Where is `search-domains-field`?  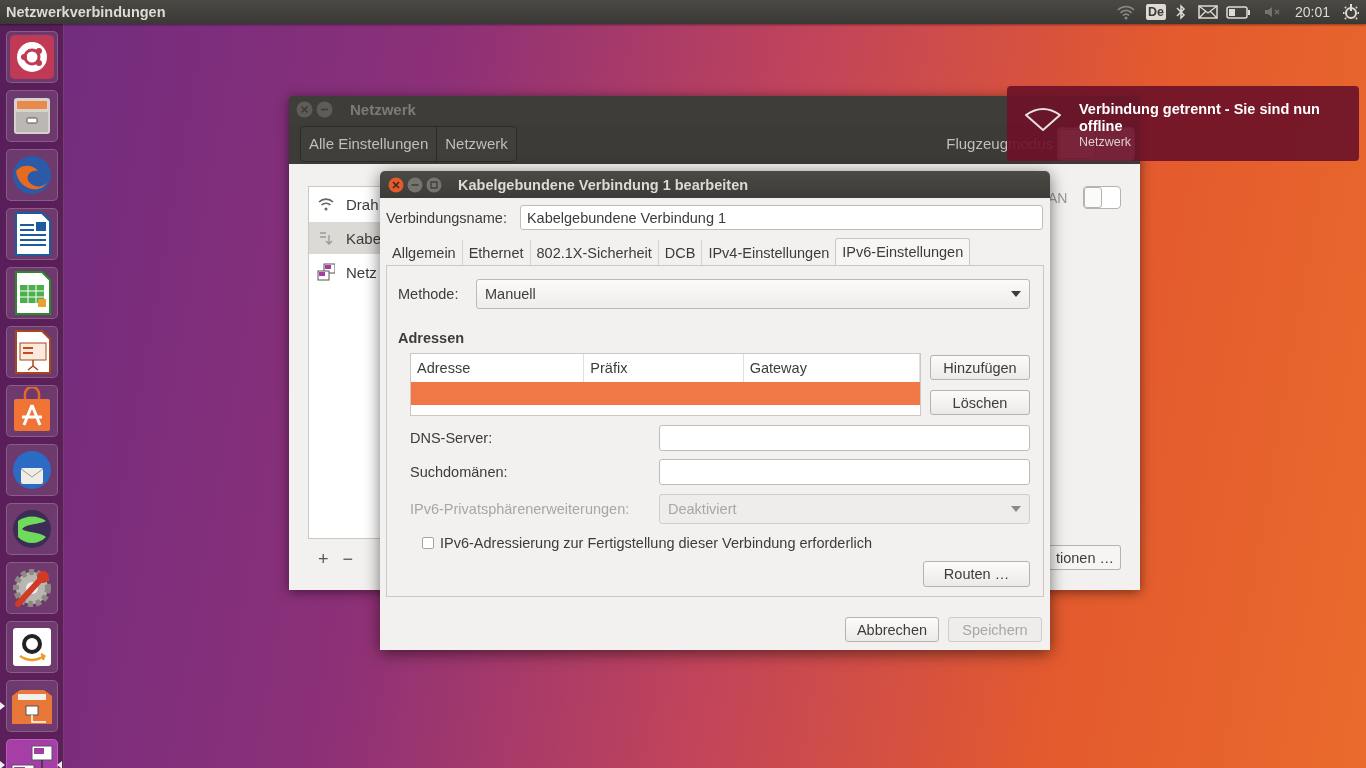 search-domains-field is located at coordinates (844, 472).